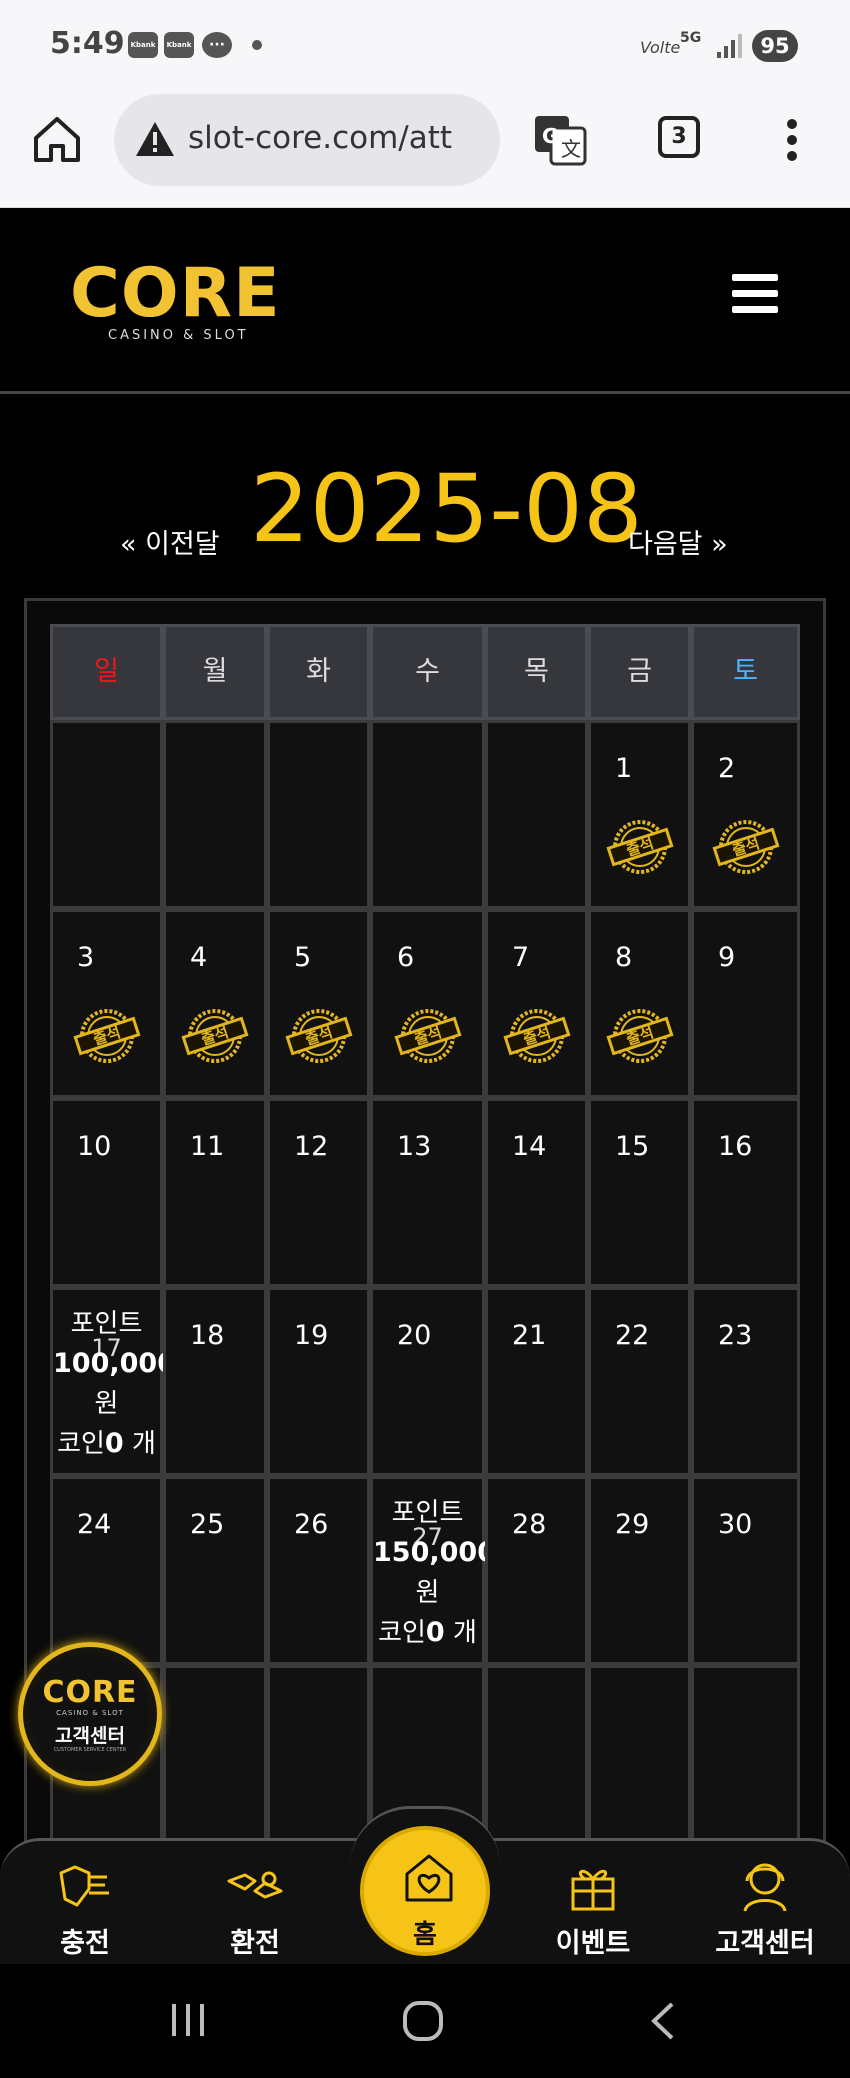 The width and height of the screenshot is (850, 2078). I want to click on day-number: 13, so click(414, 1146).